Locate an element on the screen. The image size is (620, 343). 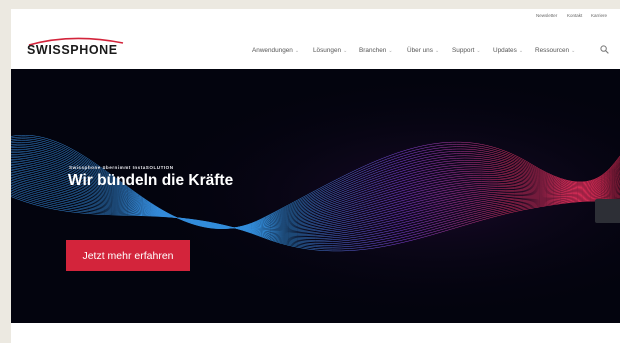
cta-button: Jetzt mehr erfahren is located at coordinates (128, 255).